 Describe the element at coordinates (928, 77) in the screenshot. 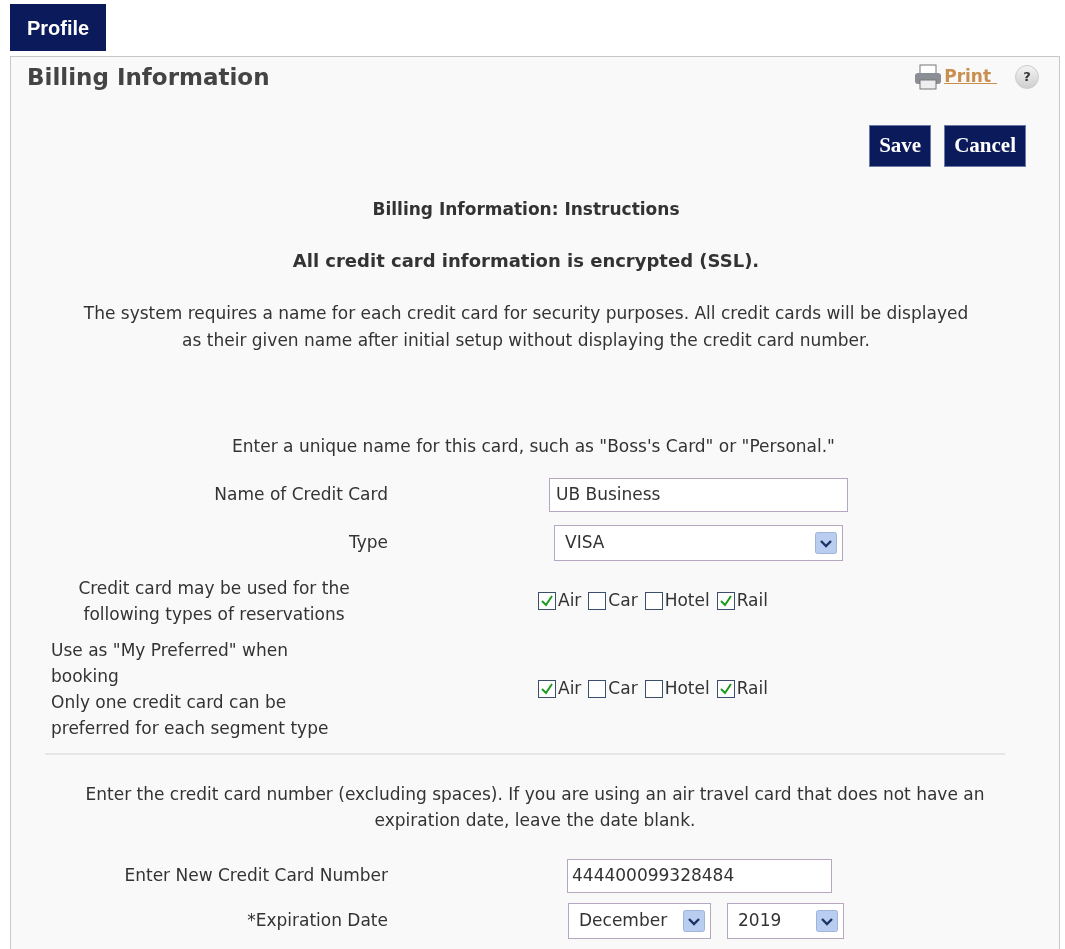

I see `printer-icon` at that location.